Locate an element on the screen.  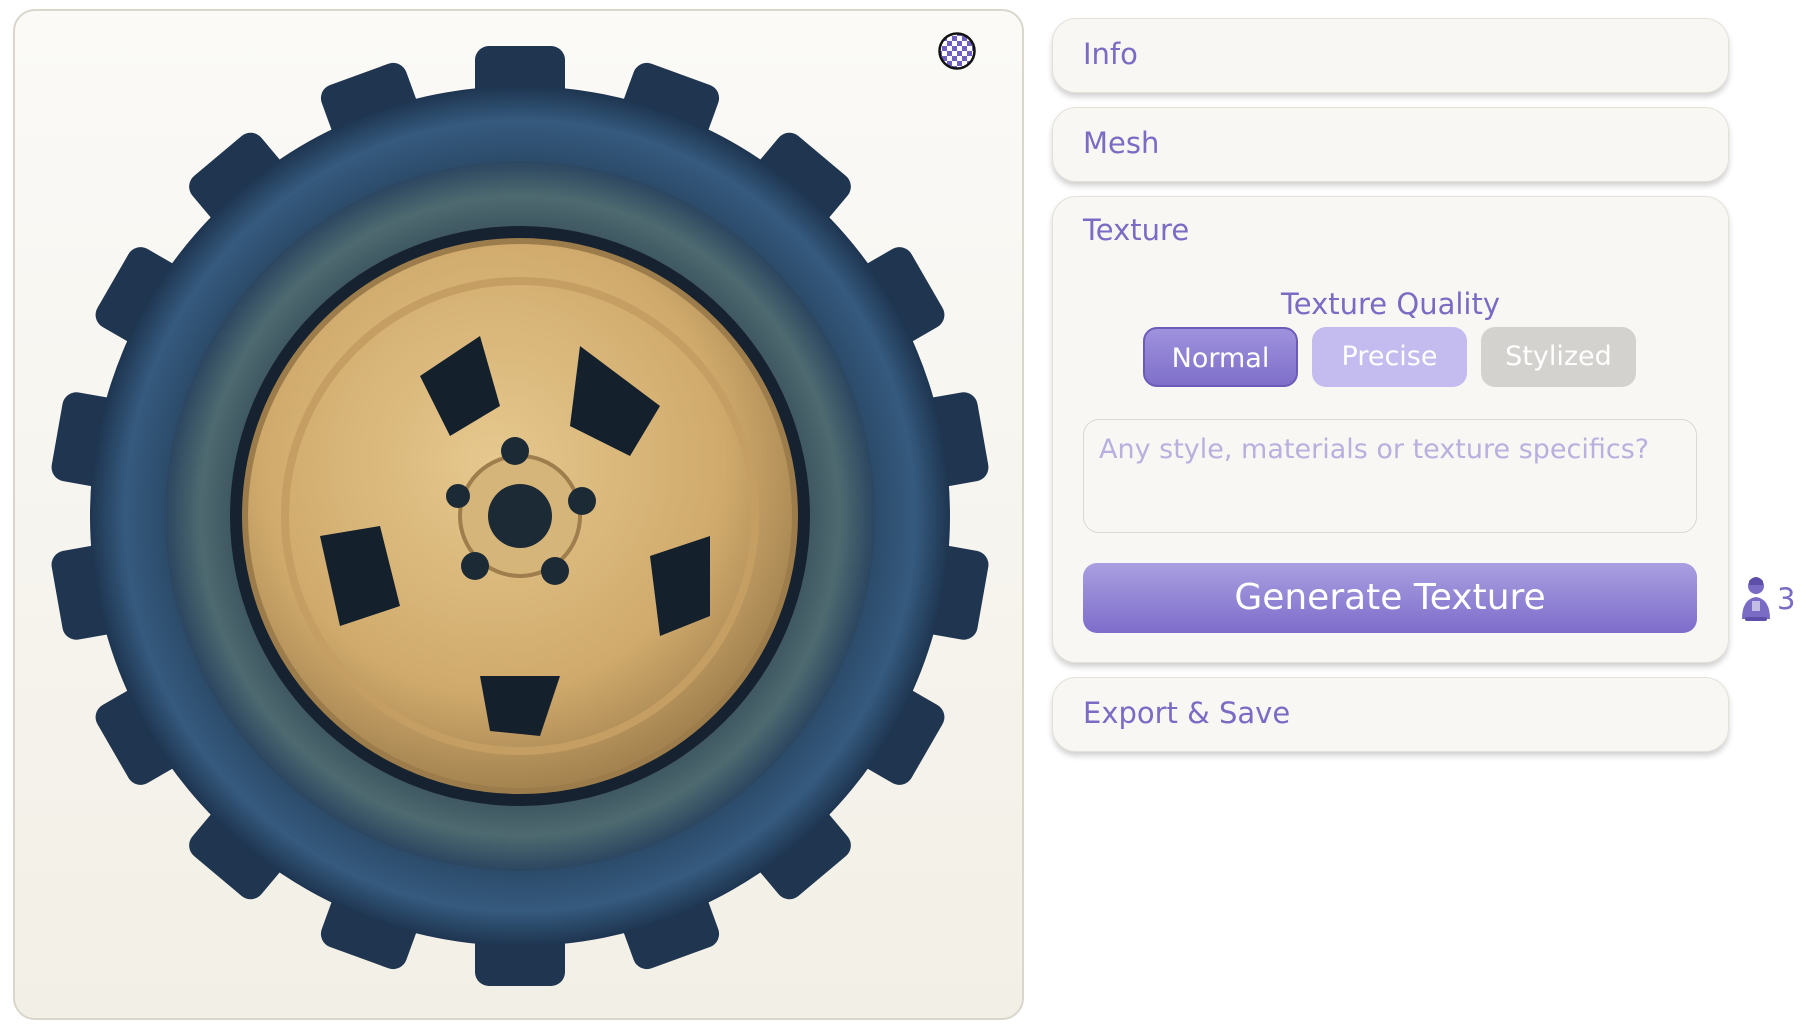
mesh-section: Mesh is located at coordinates (1390, 144).